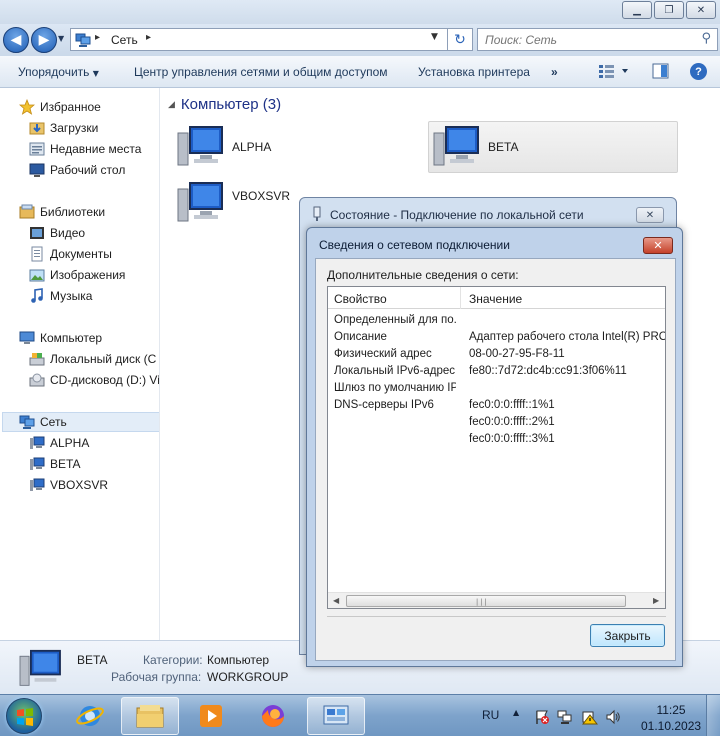  Describe the element at coordinates (660, 71) in the screenshot. I see `preview-pane-icon` at that location.